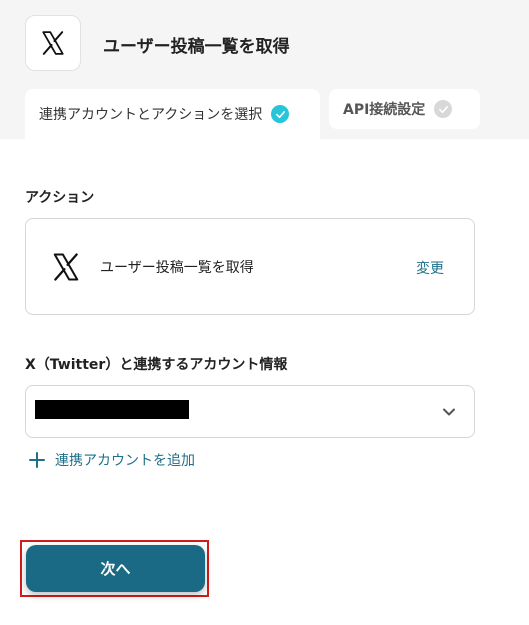  Describe the element at coordinates (430, 268) in the screenshot. I see `change-action-link: 変更` at that location.